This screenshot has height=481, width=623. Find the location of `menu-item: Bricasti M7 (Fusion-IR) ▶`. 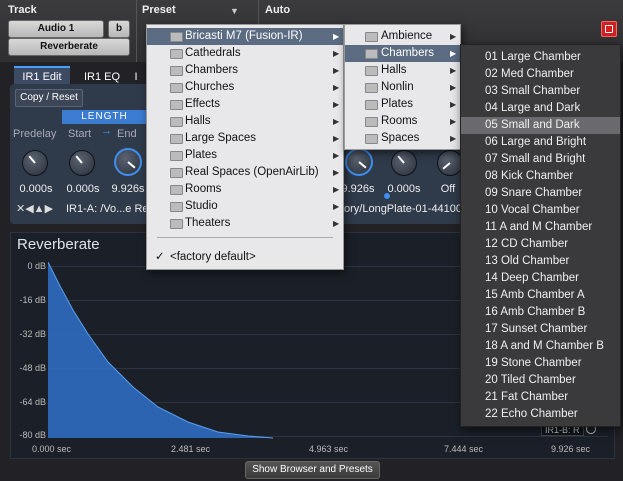

menu-item: Bricasti M7 (Fusion-IR) ▶ is located at coordinates (245, 36).